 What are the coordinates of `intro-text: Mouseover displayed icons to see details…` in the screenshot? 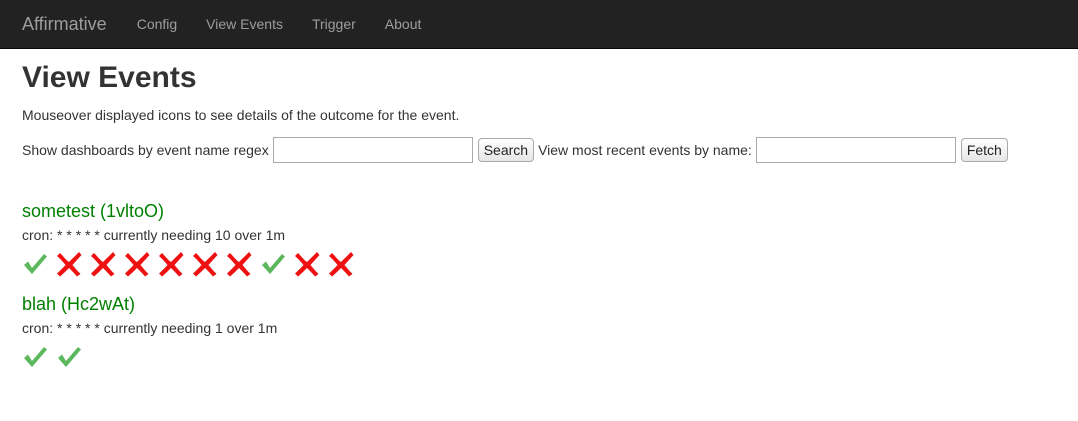 It's located at (241, 115).